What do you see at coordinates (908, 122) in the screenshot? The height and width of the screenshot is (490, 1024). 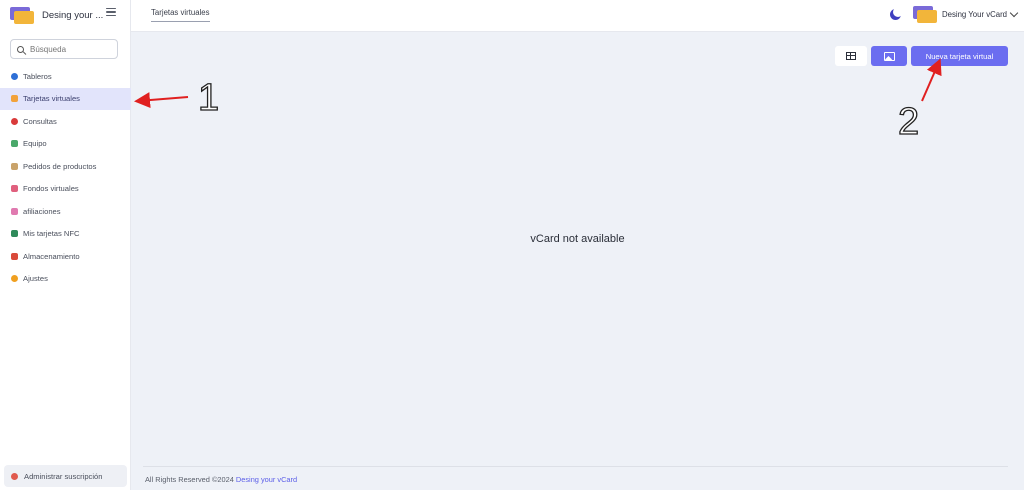 I see `annotation-label-2: 2` at bounding box center [908, 122].